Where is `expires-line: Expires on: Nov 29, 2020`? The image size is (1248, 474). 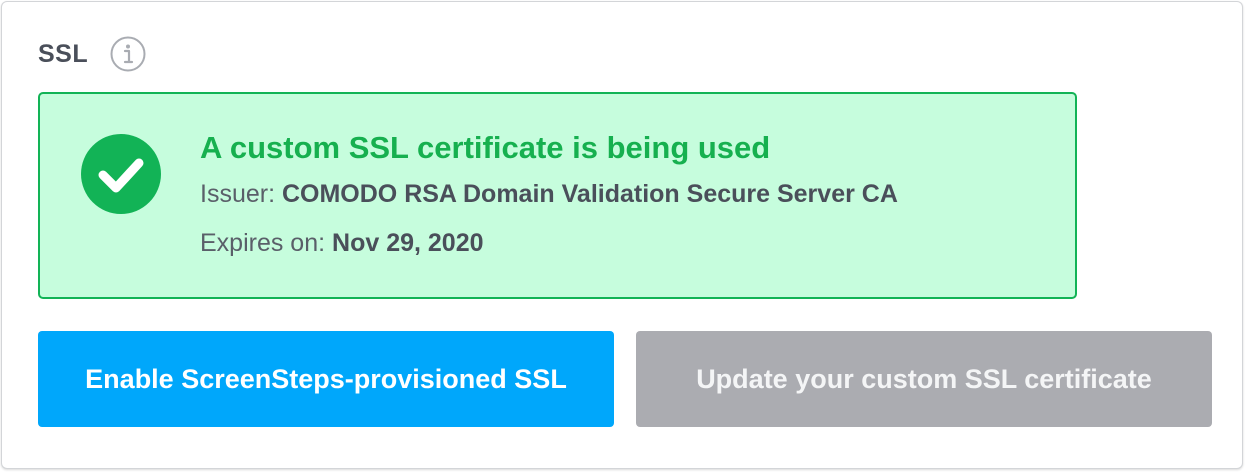 expires-line: Expires on: Nov 29, 2020 is located at coordinates (342, 243).